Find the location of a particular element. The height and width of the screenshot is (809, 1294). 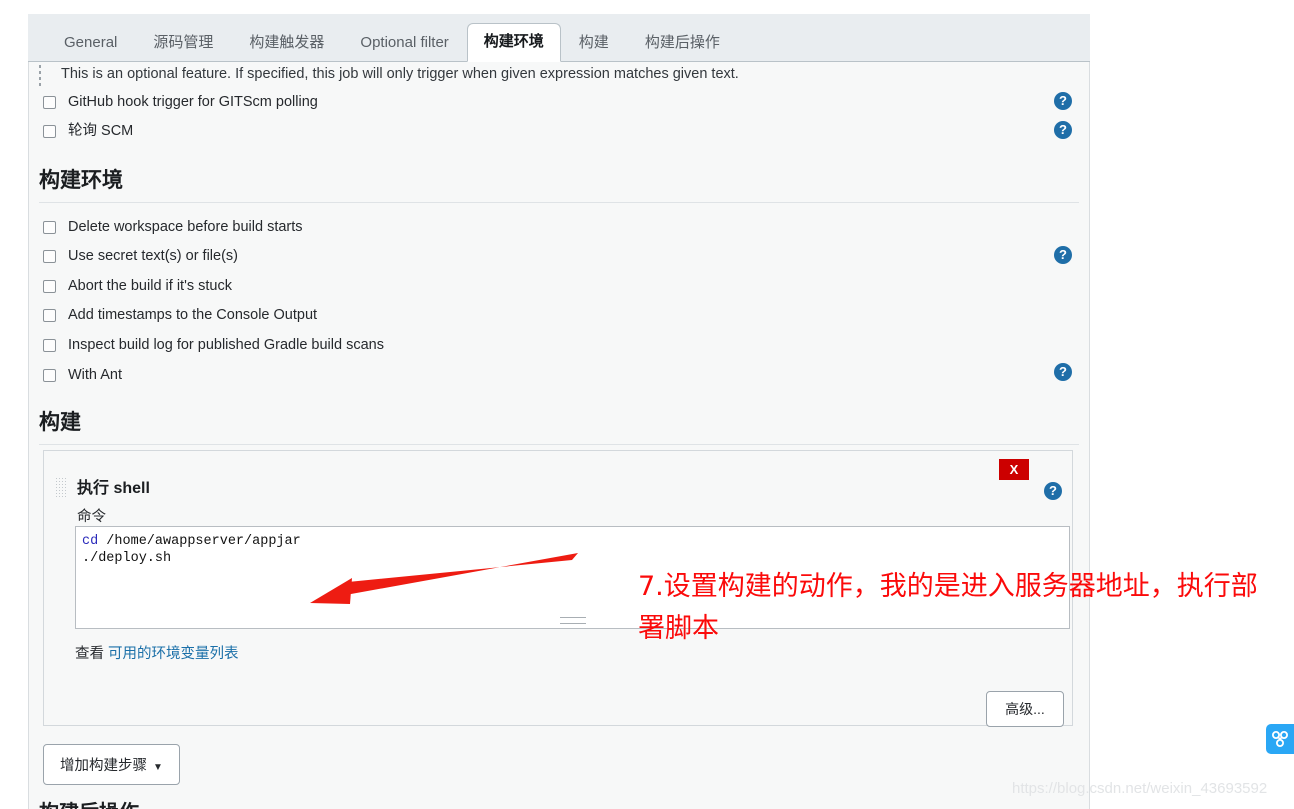

annotation-text: 7.设置构建的动作，我的是进入服务器地址，执行部署脚本 is located at coordinates (948, 607).